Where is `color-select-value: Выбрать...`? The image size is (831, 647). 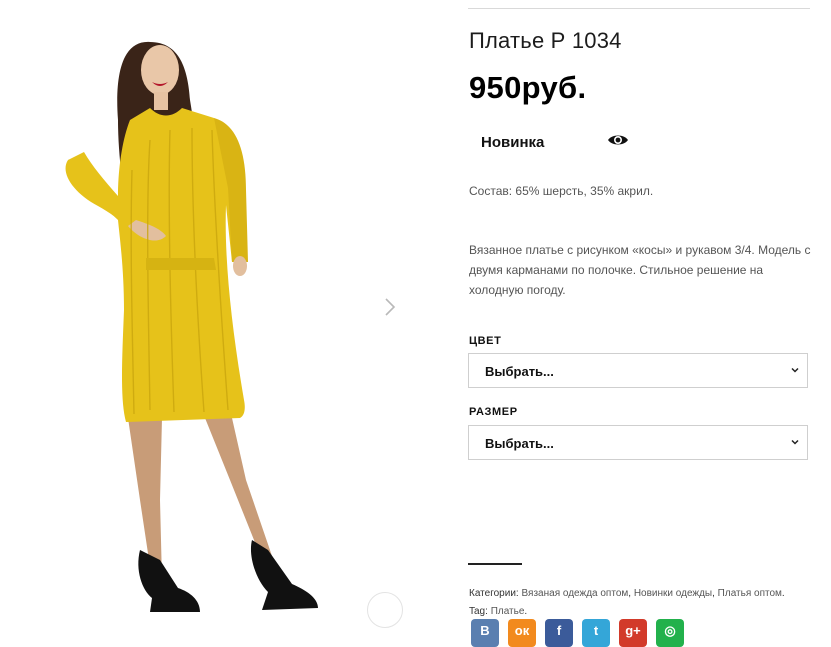 color-select-value: Выбрать... is located at coordinates (519, 371).